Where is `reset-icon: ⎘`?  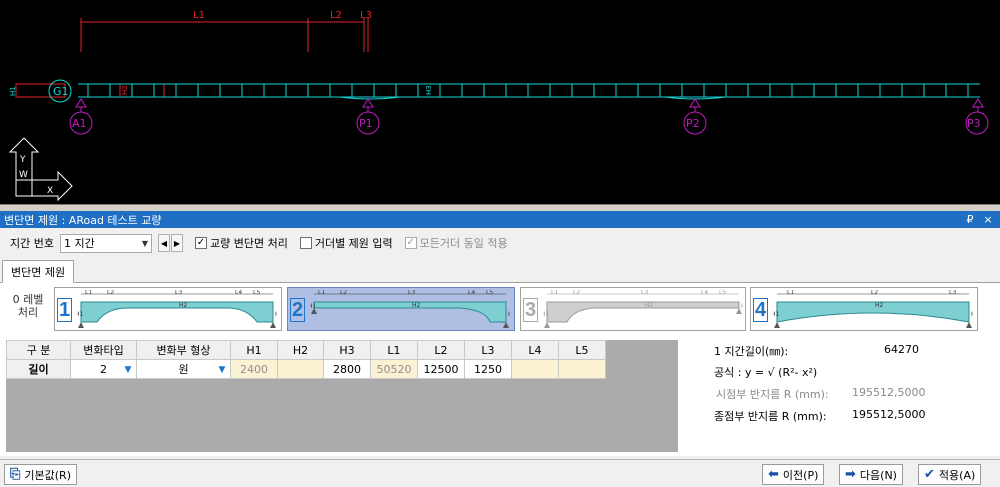 reset-icon: ⎘ is located at coordinates (15, 474).